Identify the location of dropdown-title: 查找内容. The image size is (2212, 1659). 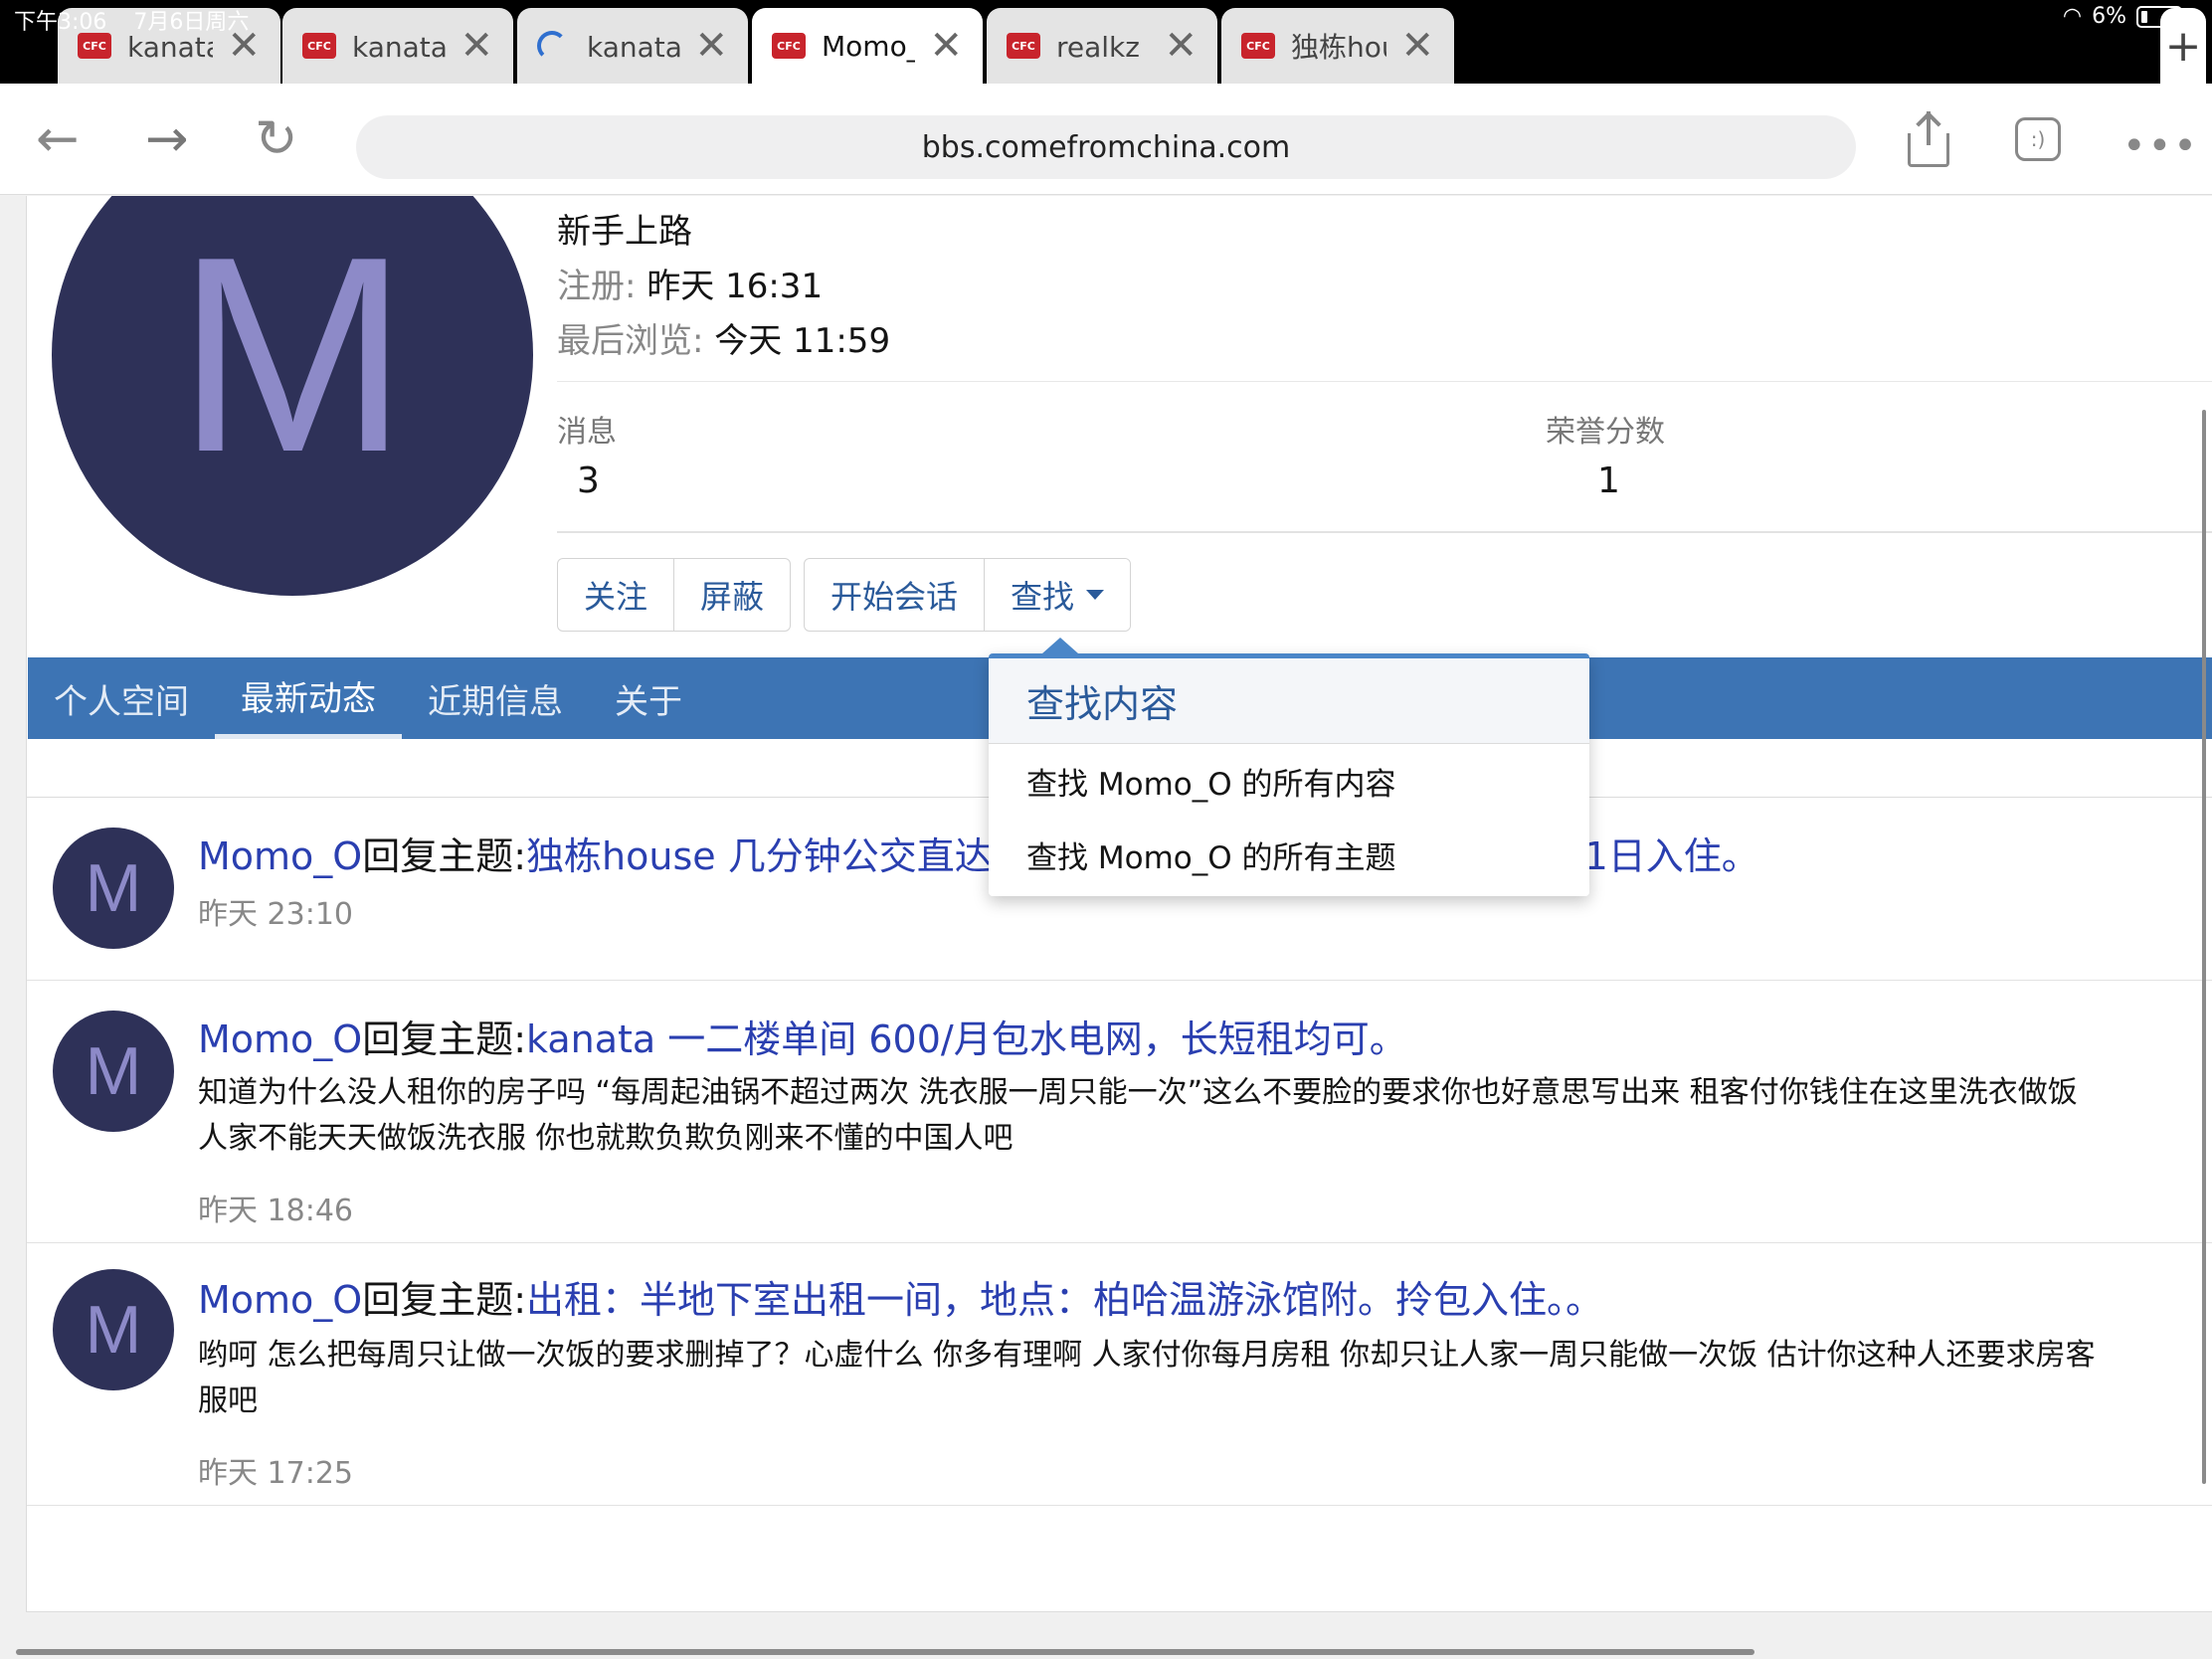
(1289, 701).